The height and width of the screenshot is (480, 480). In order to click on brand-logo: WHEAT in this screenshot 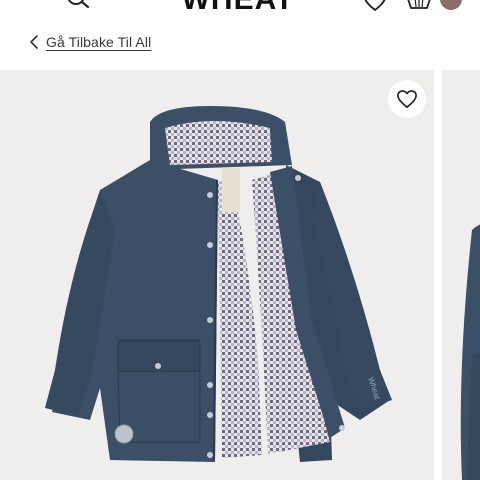, I will do `click(238, 7)`.